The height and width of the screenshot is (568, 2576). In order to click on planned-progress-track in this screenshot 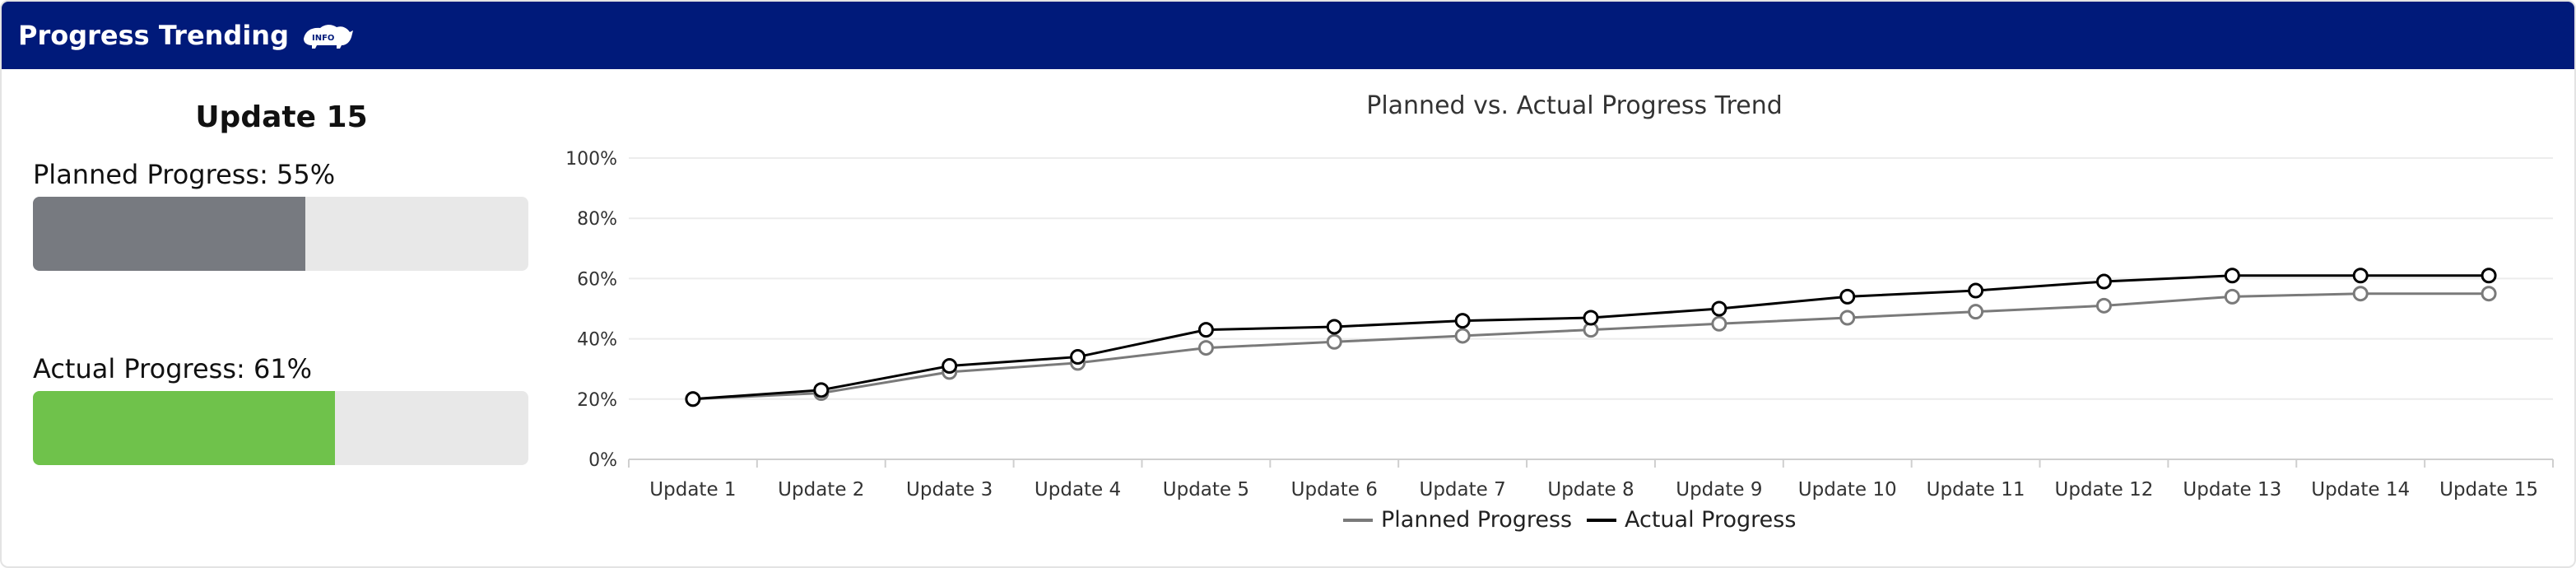, I will do `click(280, 234)`.